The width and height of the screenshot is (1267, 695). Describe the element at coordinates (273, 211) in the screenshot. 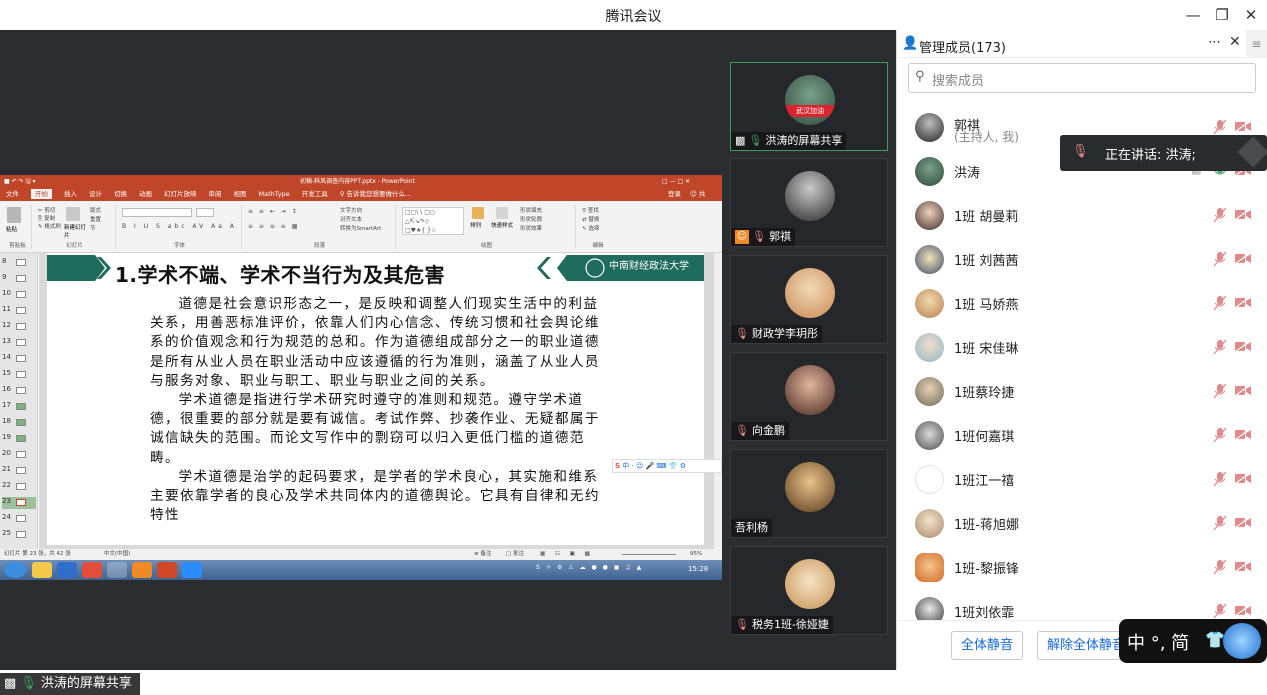

I see `list-buttons: ≡ ≡ ⇤ ⇥ ↕` at that location.